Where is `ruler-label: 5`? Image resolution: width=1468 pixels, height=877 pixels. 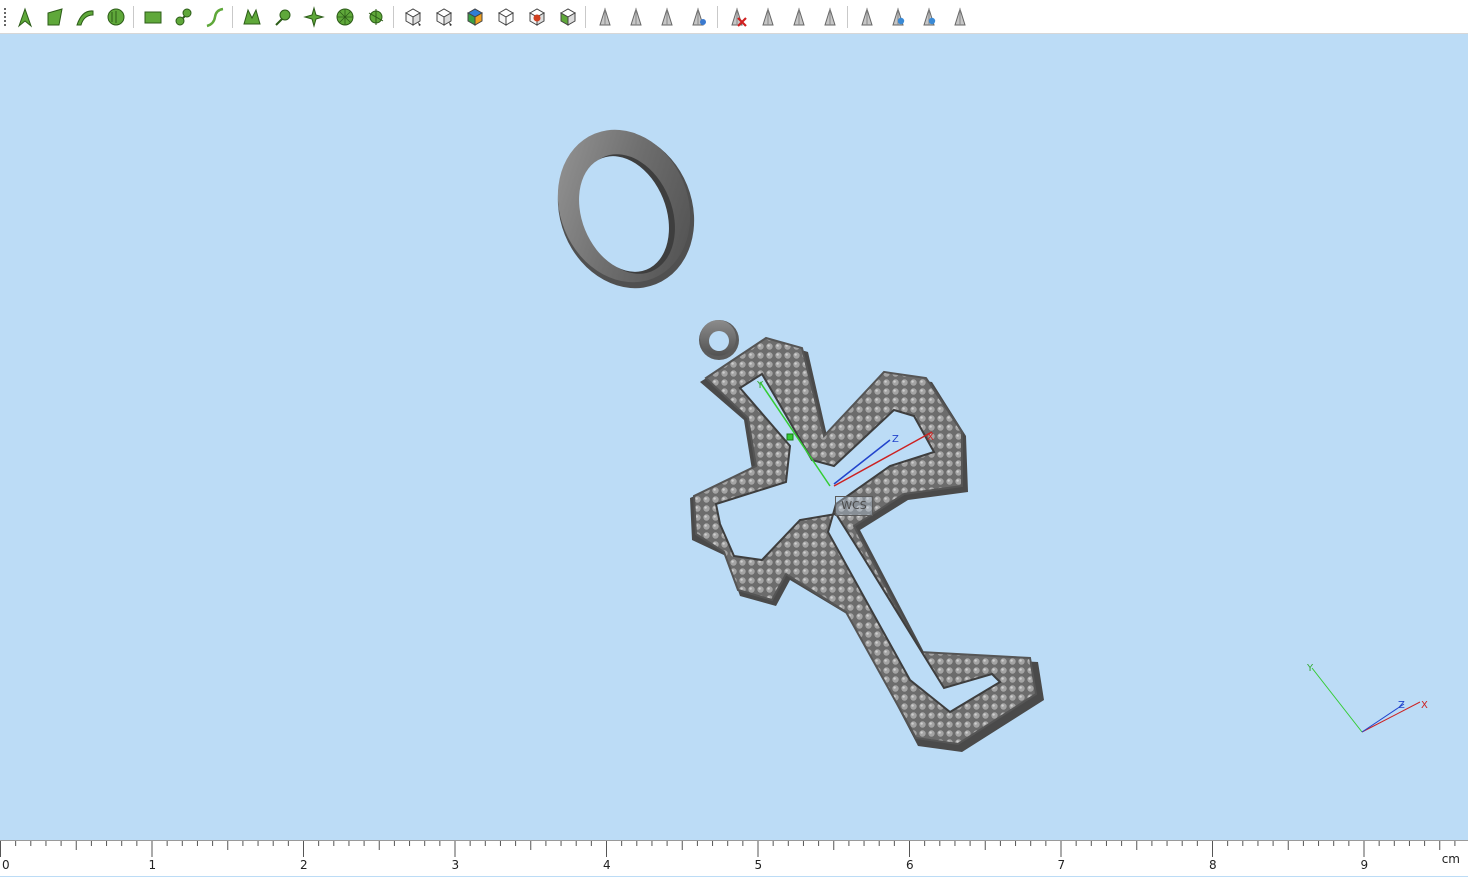
ruler-label: 5 is located at coordinates (758, 865).